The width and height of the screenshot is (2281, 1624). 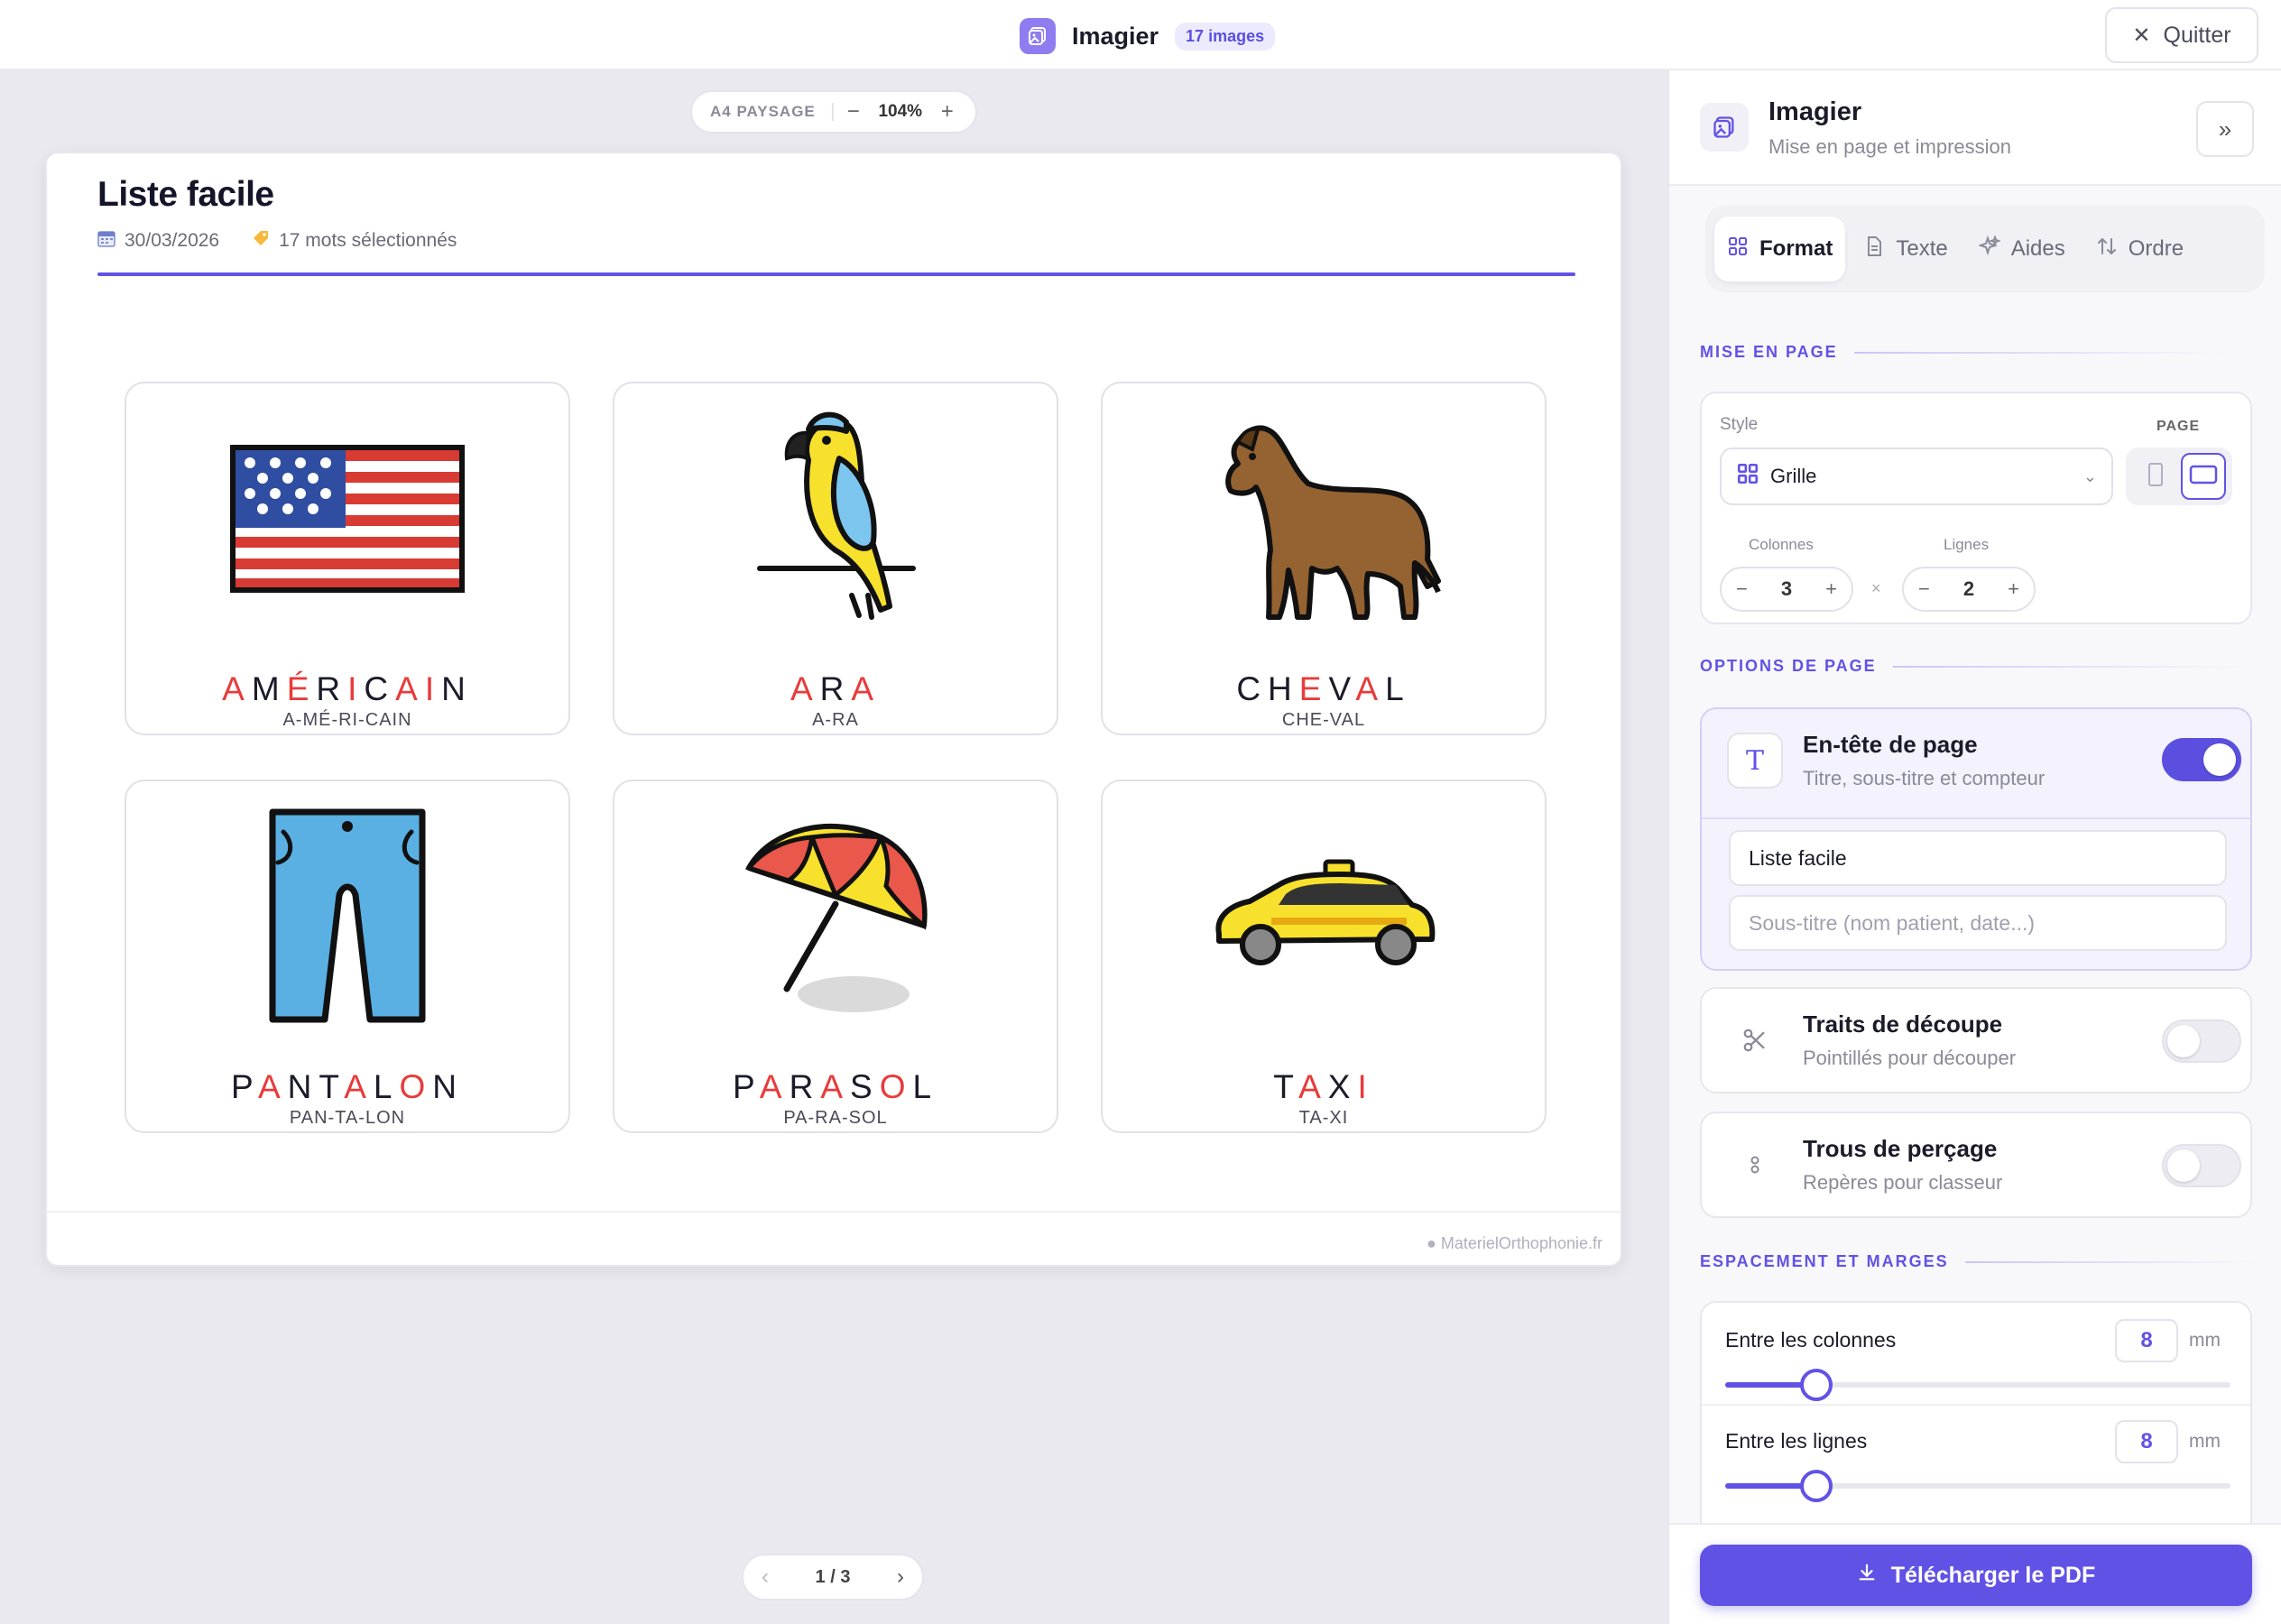 I want to click on tab-format: Format, so click(x=1780, y=249).